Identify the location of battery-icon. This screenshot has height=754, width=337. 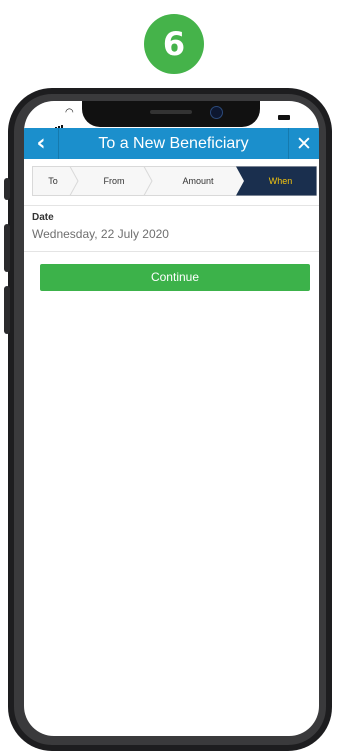
(284, 117).